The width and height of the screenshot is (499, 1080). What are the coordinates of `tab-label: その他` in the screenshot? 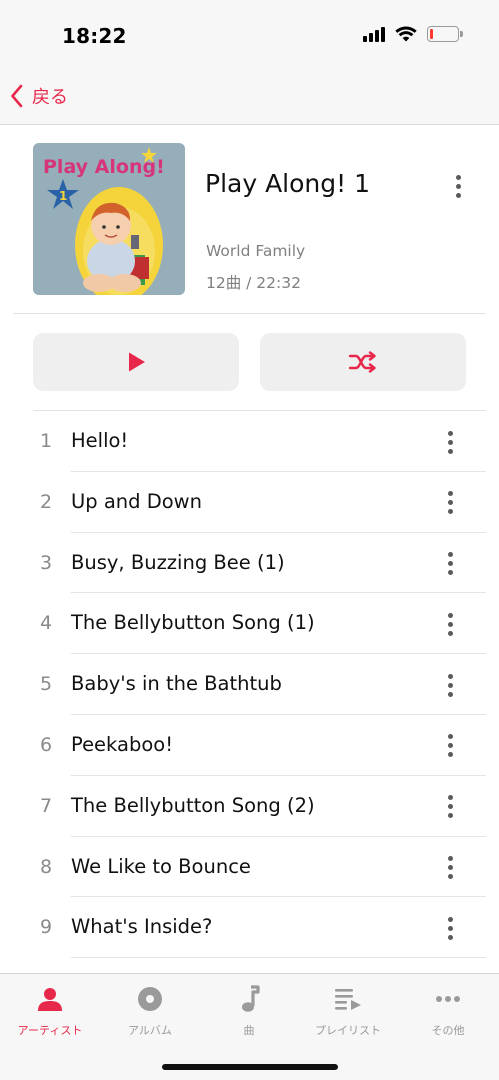 It's located at (448, 1030).